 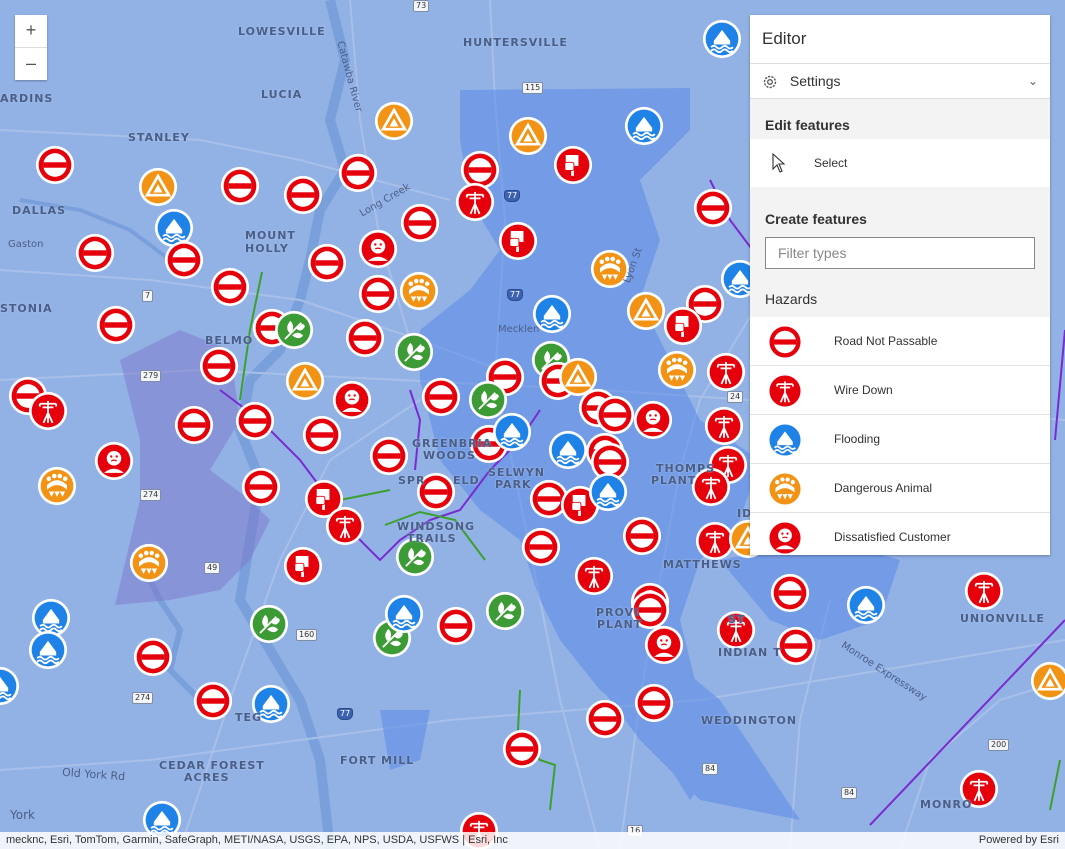 I want to click on feature-type-flooding: Flooding, so click(x=900, y=439).